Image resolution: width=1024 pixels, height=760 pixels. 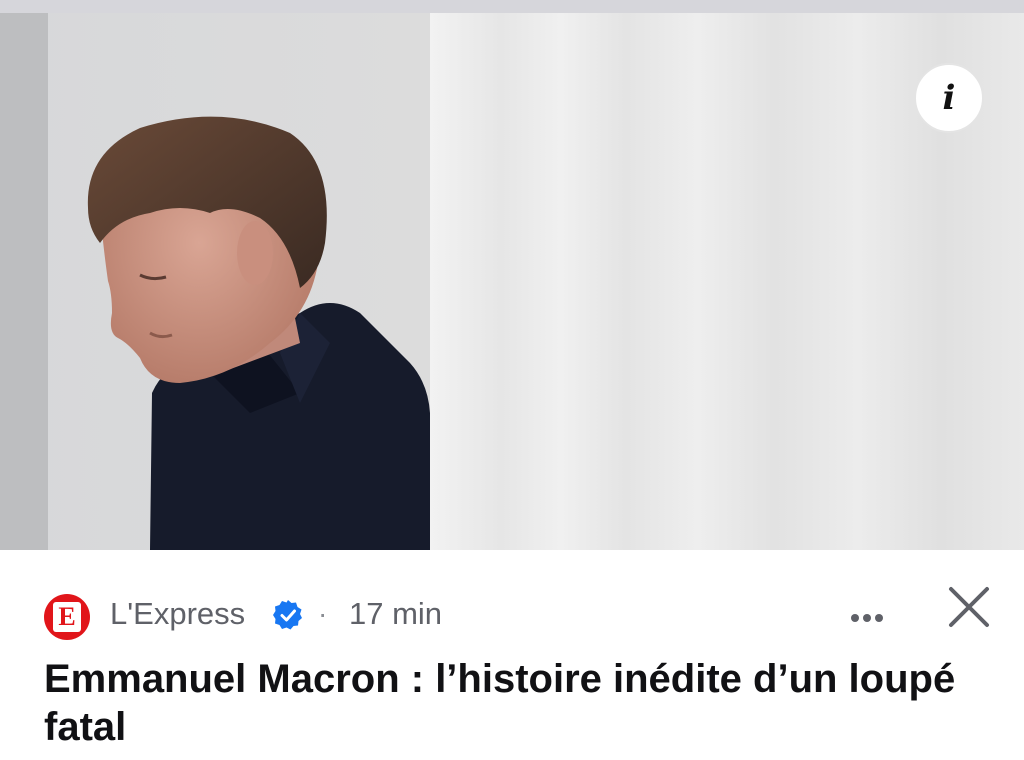 I want to click on more-options-button, so click(x=867, y=613).